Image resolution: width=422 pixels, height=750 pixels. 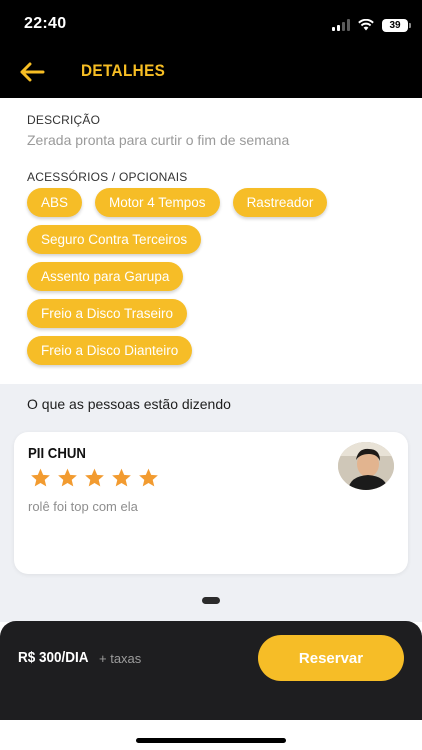 I want to click on reviewer-name: PII CHUN, so click(x=57, y=453).